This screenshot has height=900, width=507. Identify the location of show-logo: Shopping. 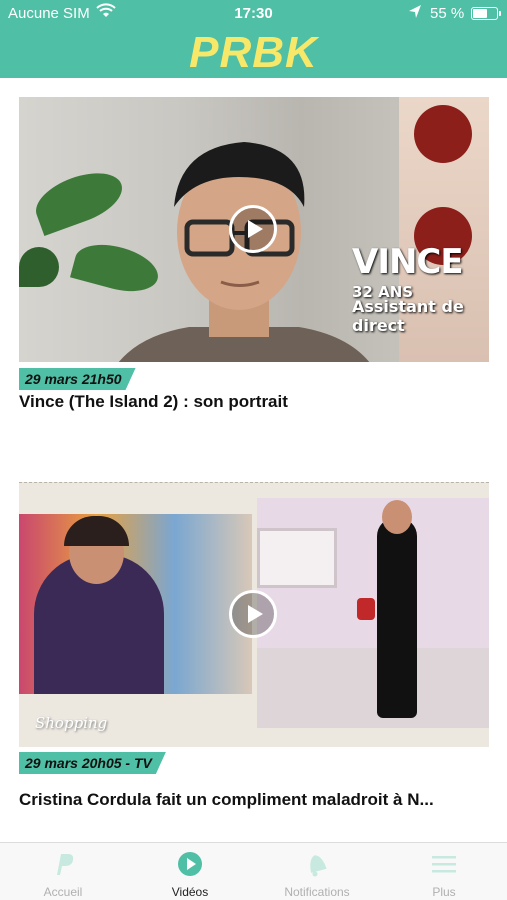
(71, 723).